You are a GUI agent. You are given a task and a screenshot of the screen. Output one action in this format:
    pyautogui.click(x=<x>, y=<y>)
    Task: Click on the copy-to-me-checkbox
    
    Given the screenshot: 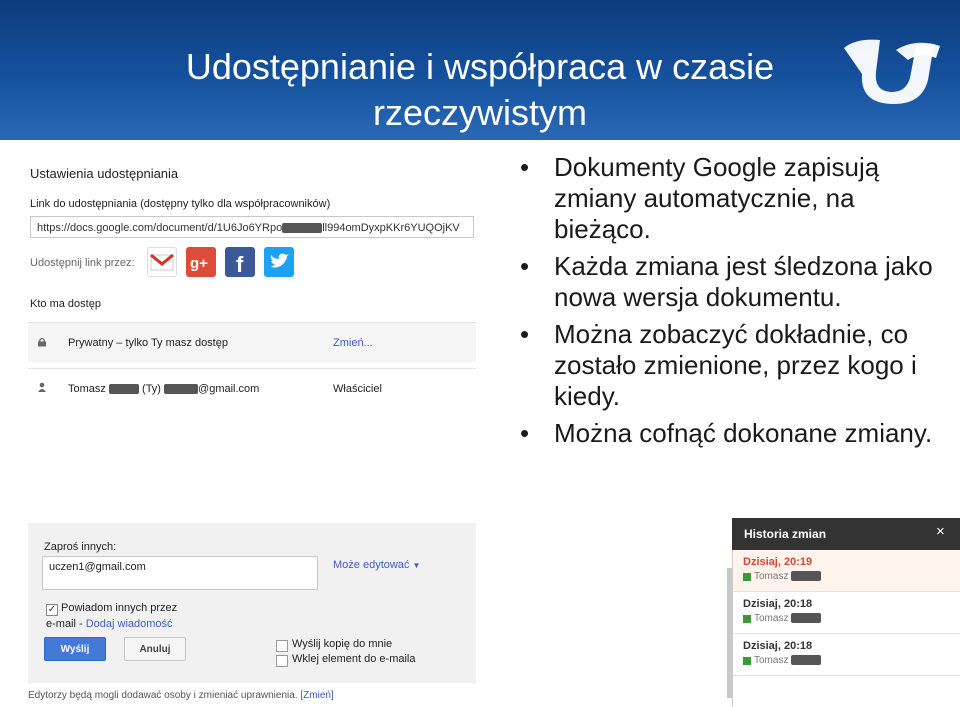 What is the action you would take?
    pyautogui.click(x=282, y=646)
    